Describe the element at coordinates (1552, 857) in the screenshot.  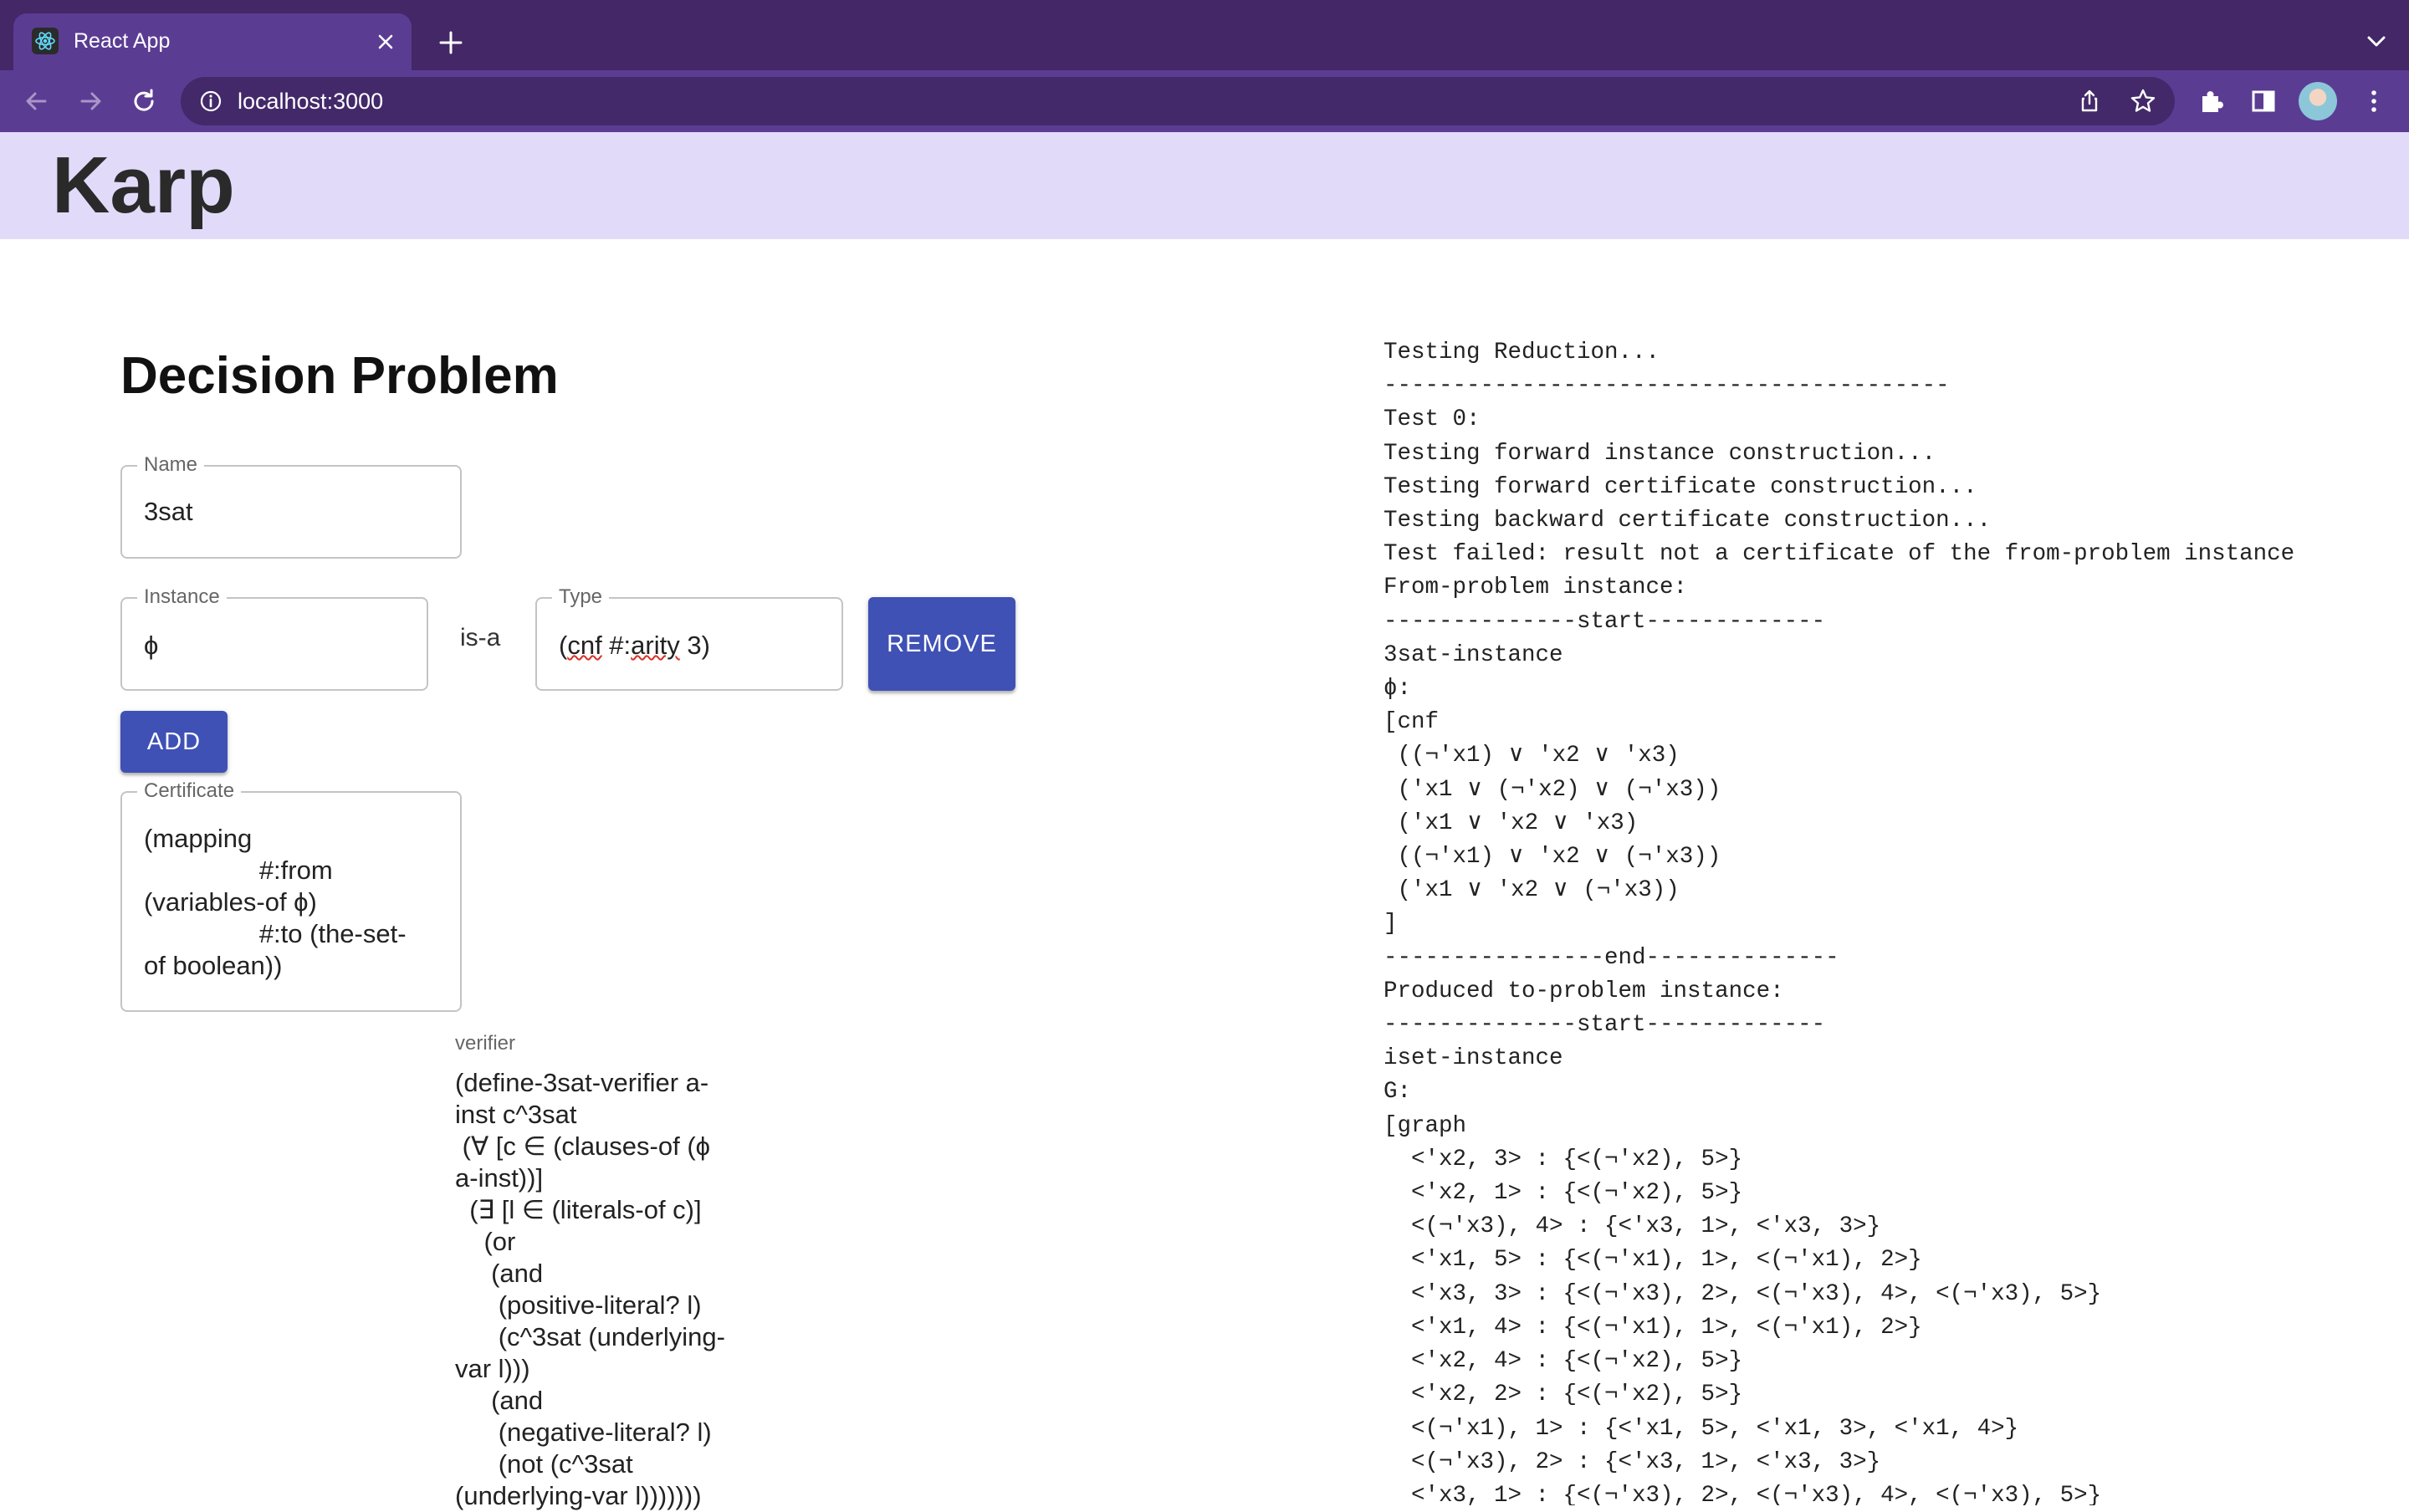
I see `output-line: ((¬'x1) ∨ 'x2 ∨ (¬'x3))` at that location.